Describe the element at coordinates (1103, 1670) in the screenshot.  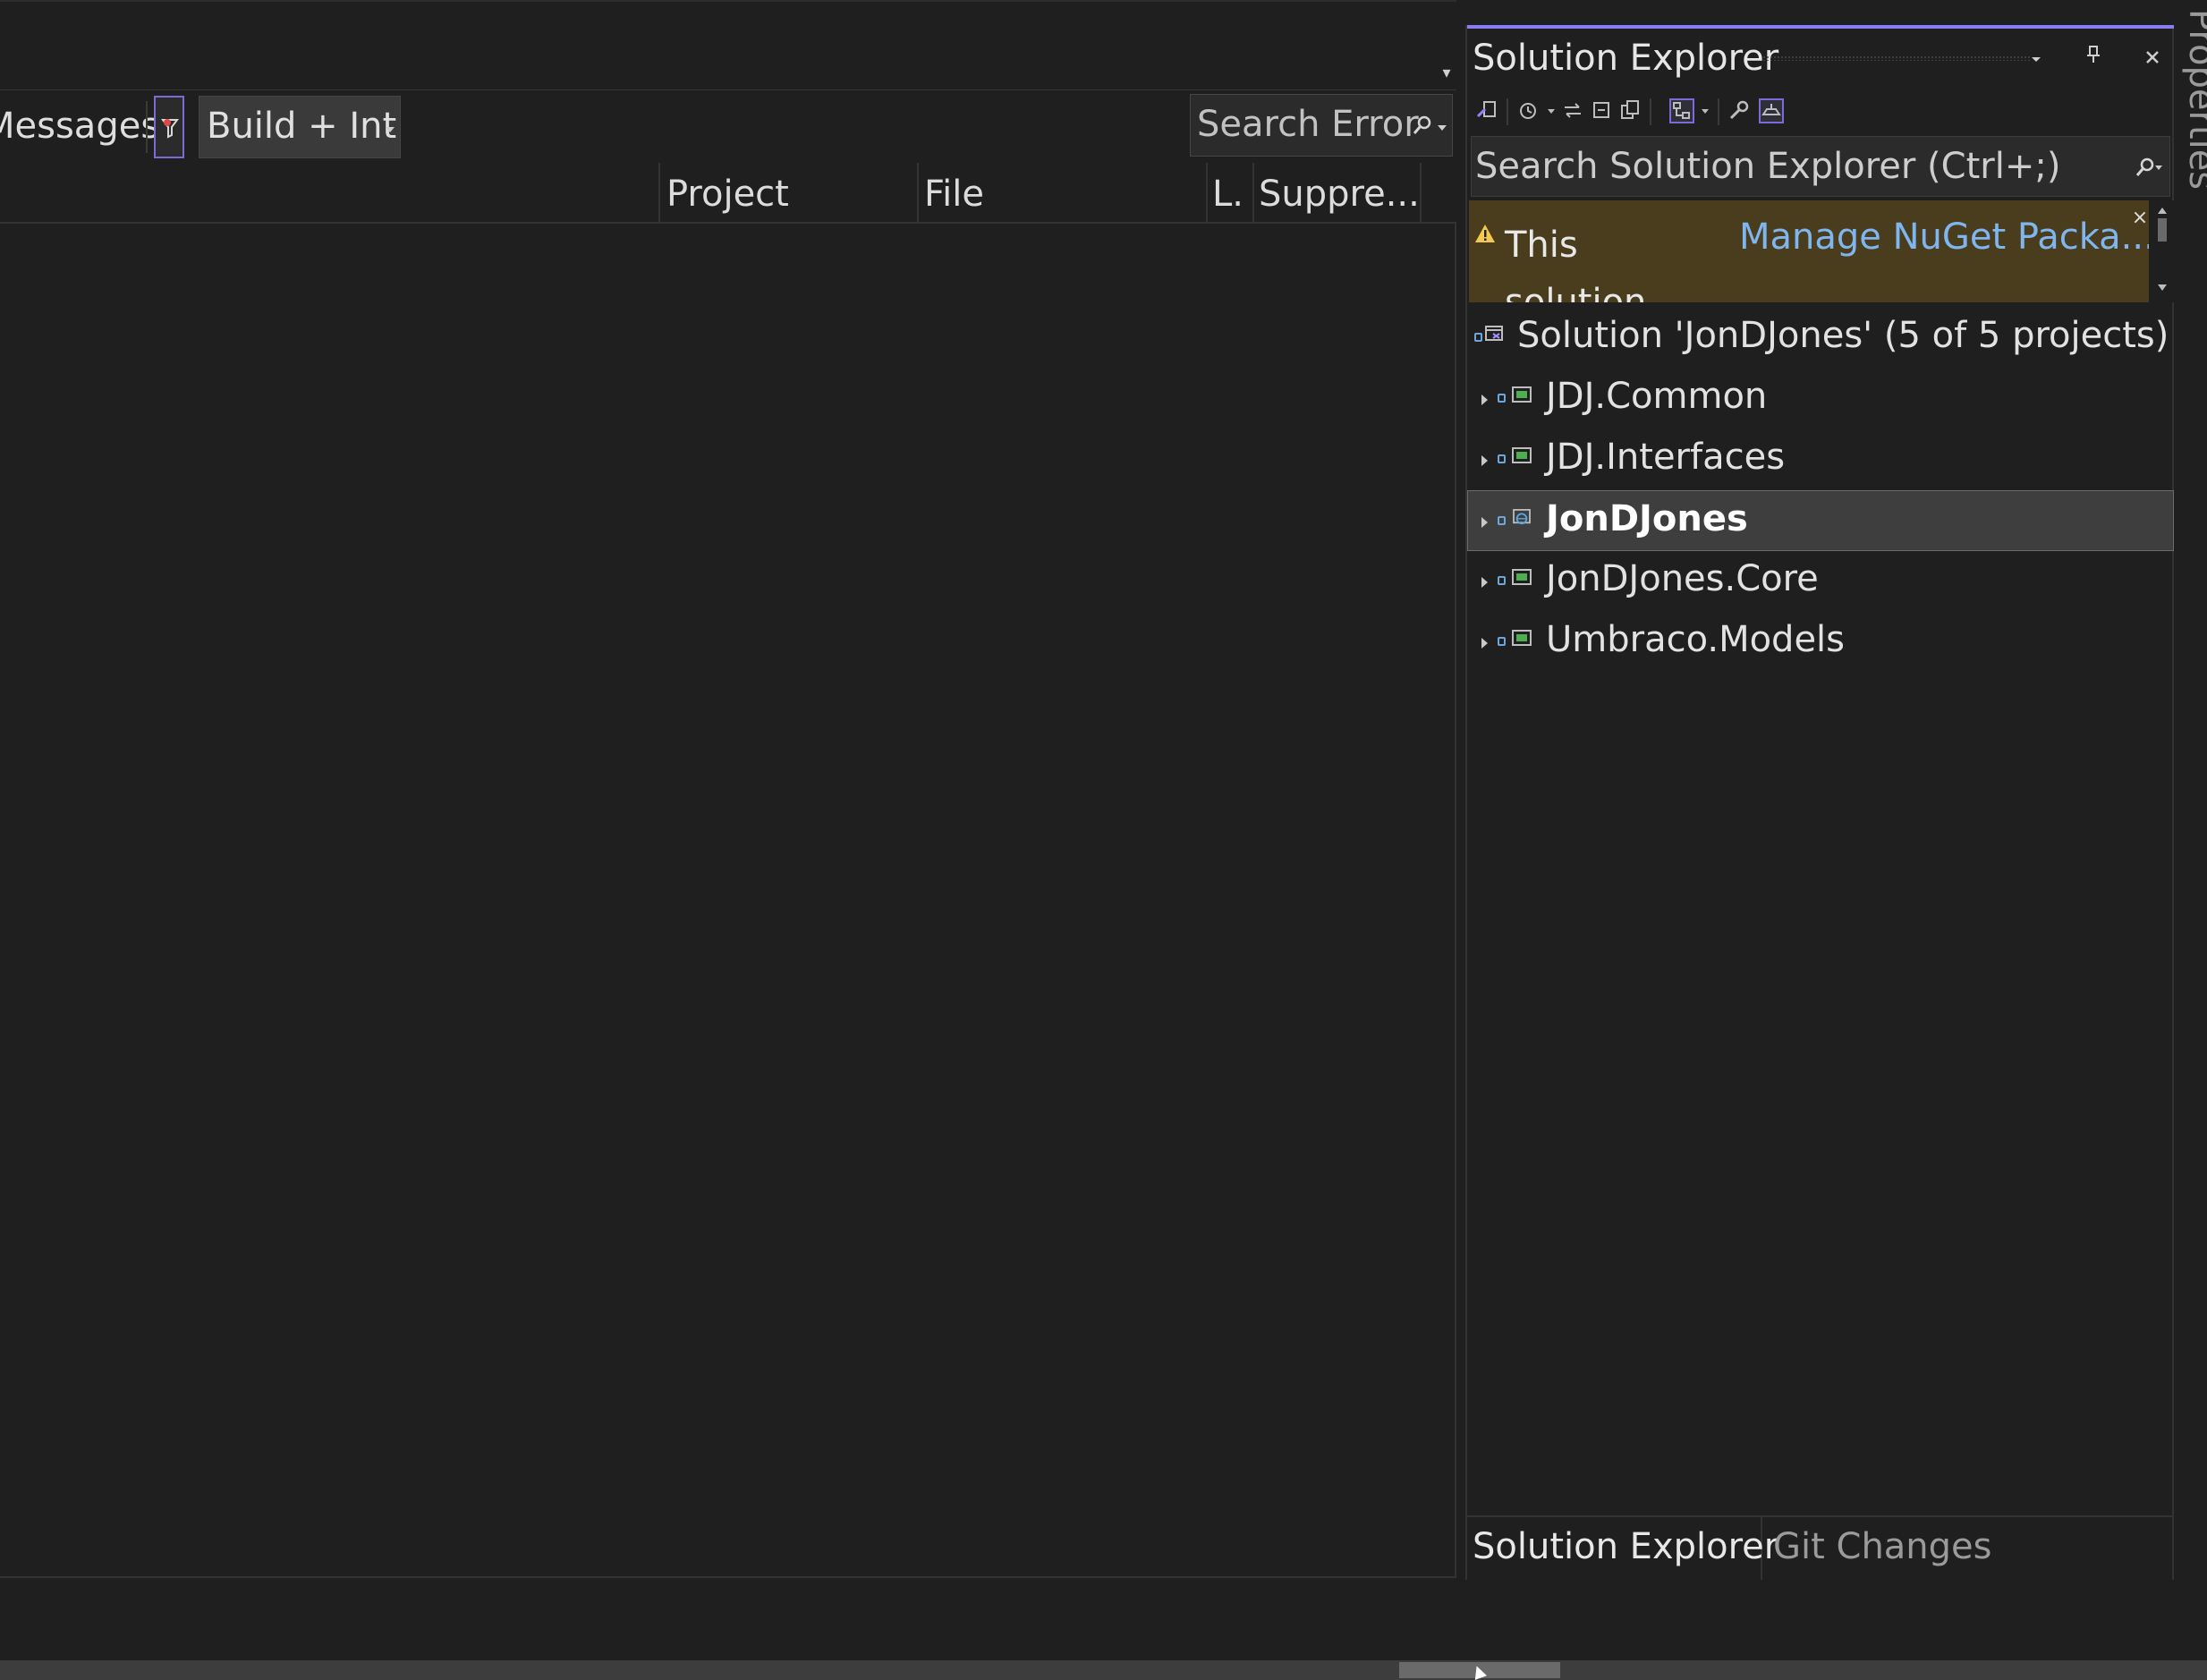
I see `horizontal-scrollbar` at that location.